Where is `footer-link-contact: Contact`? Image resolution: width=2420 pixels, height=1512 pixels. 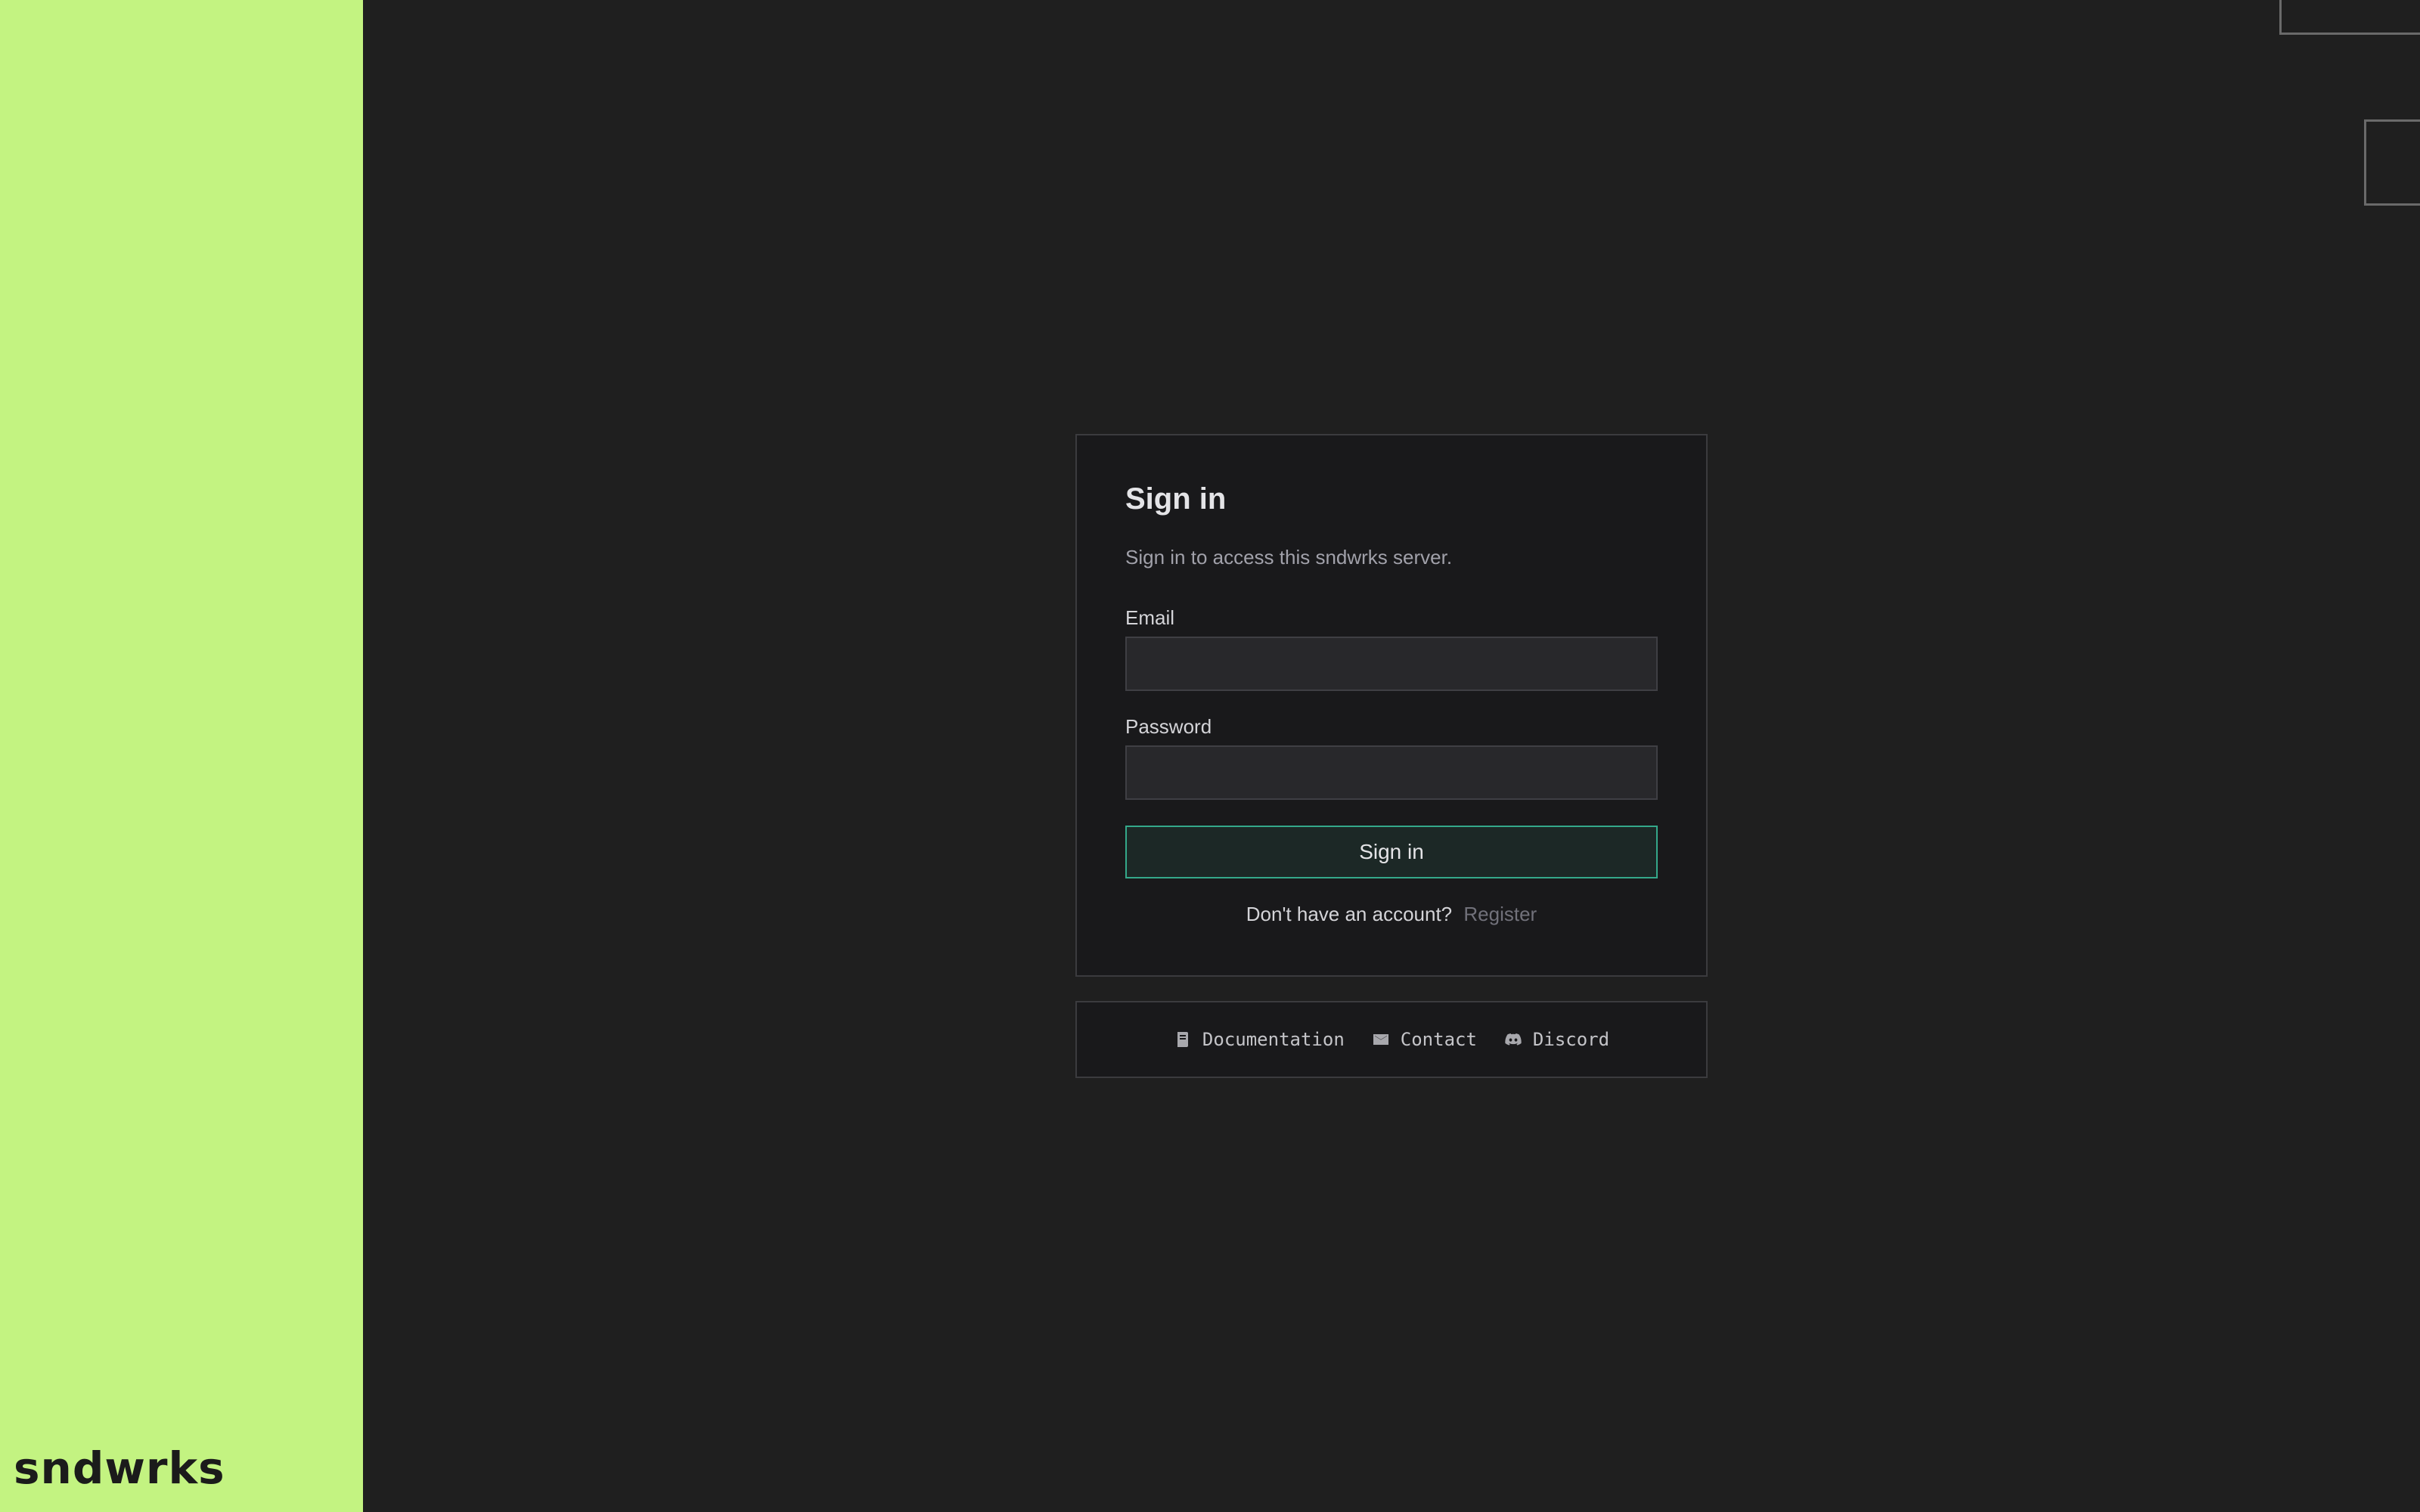 footer-link-contact: Contact is located at coordinates (1424, 1039).